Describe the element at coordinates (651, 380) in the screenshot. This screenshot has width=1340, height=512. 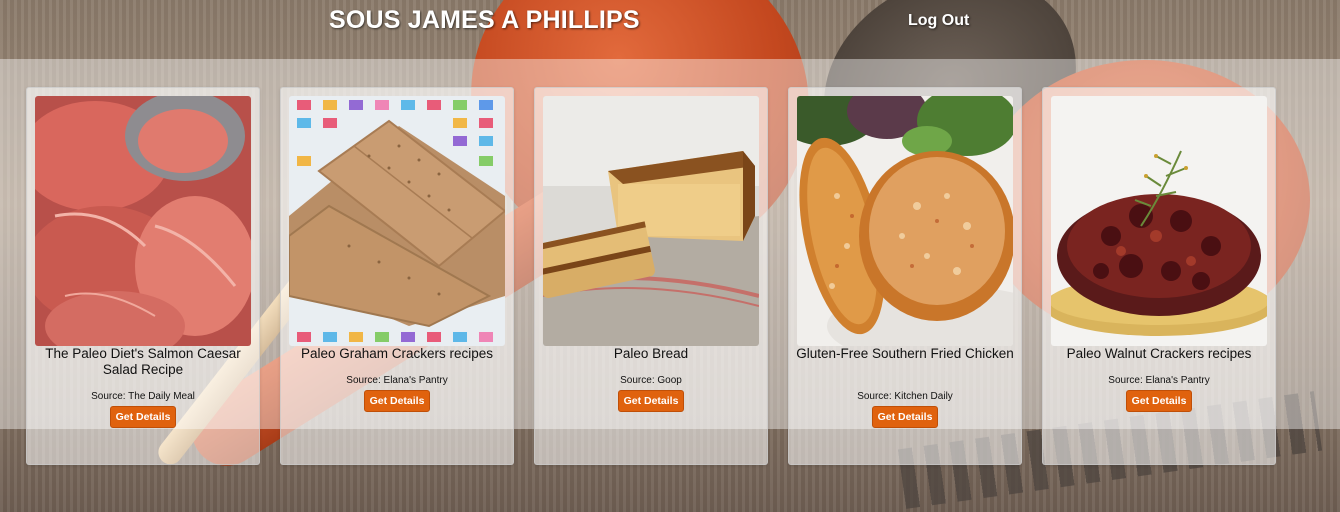
I see `recipe-source: Source: Goop` at that location.